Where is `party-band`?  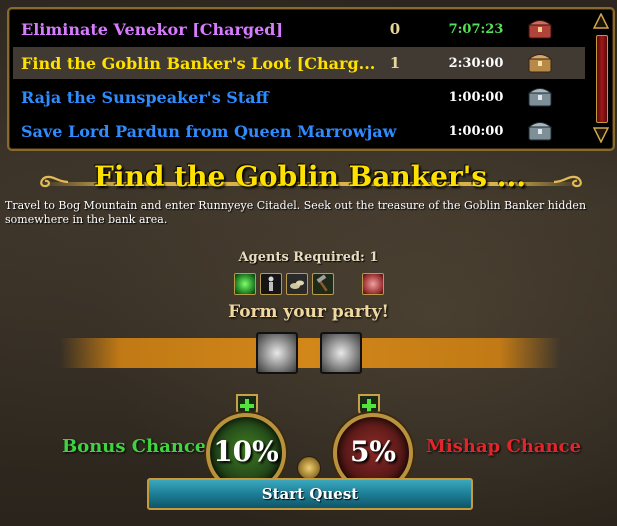
party-band is located at coordinates (310, 353).